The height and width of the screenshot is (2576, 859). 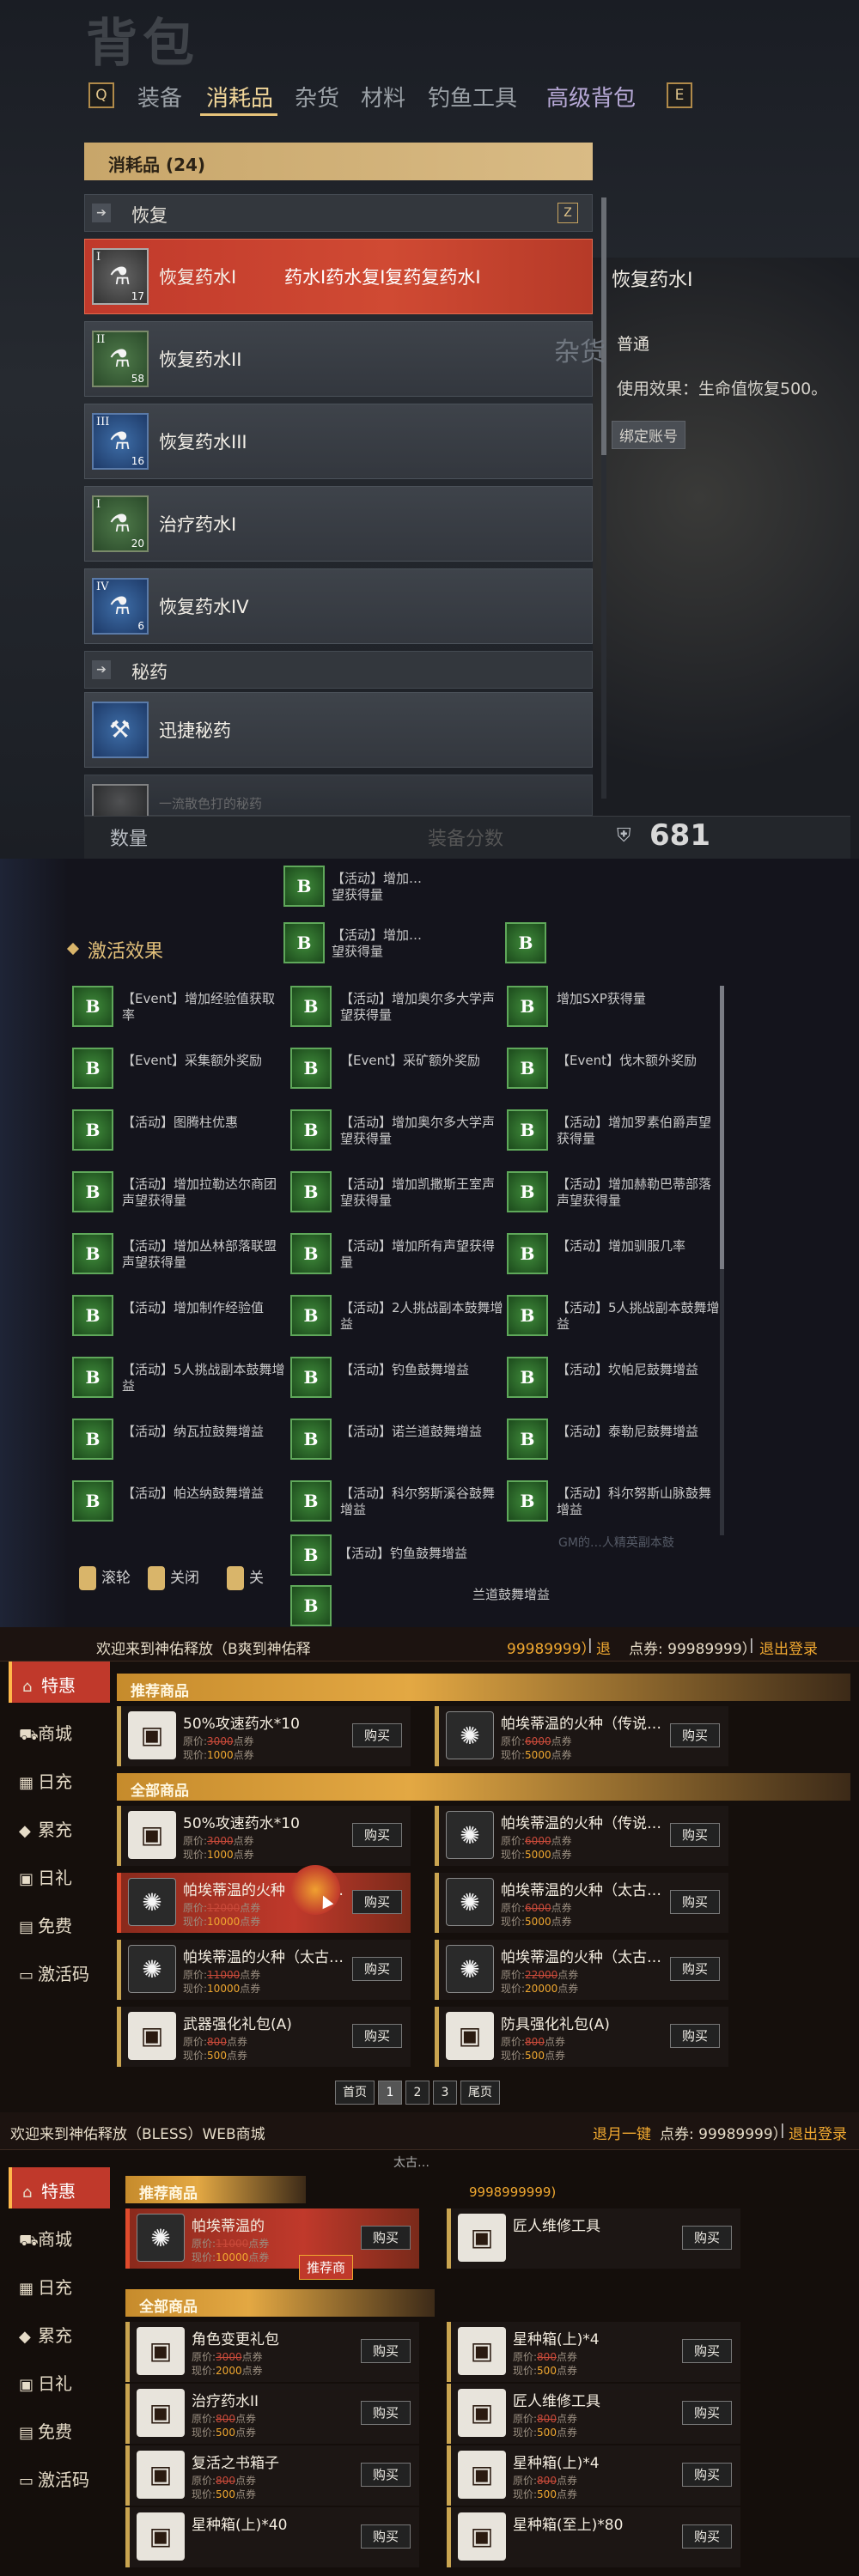 I want to click on product-card: ▣ 防具强化礼包(A) 原价:800点券 现价:500点券 购买, so click(x=582, y=2037).